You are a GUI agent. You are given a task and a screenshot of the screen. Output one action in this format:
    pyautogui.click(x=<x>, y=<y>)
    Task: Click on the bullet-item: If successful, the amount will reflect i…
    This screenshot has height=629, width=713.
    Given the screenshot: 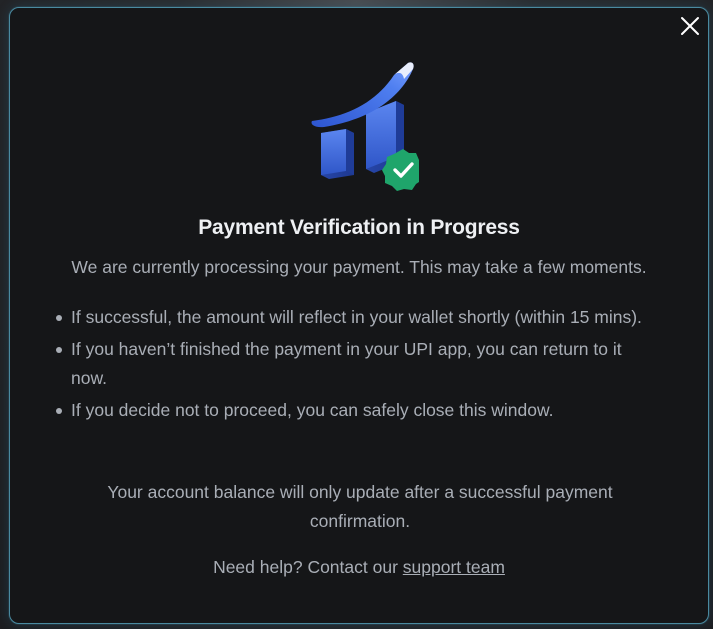 What is the action you would take?
    pyautogui.click(x=354, y=317)
    